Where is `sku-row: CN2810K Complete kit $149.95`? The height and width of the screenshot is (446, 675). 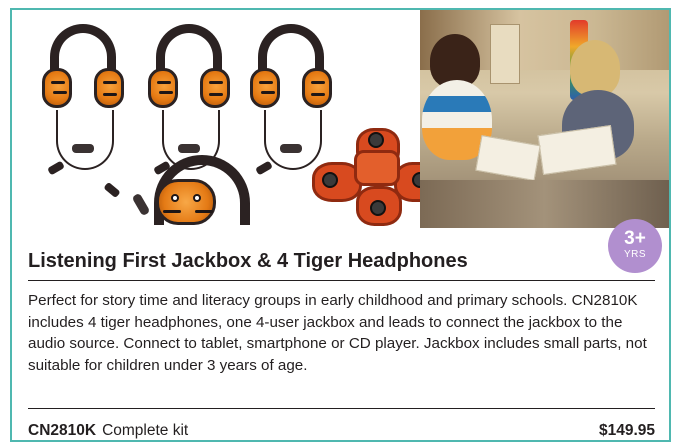 sku-row: CN2810K Complete kit $149.95 is located at coordinates (341, 433).